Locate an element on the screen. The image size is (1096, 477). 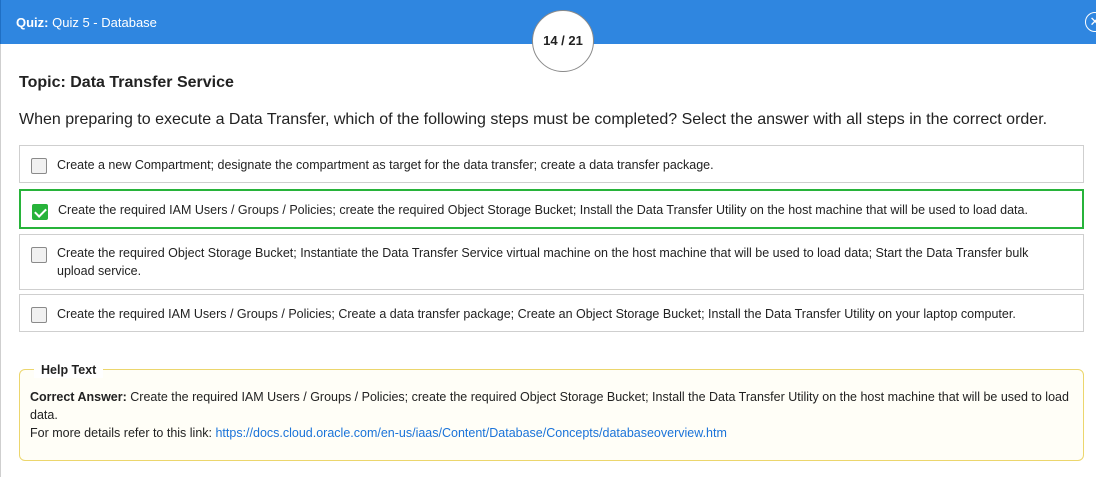
close-icon: ✕ is located at coordinates (1090, 22).